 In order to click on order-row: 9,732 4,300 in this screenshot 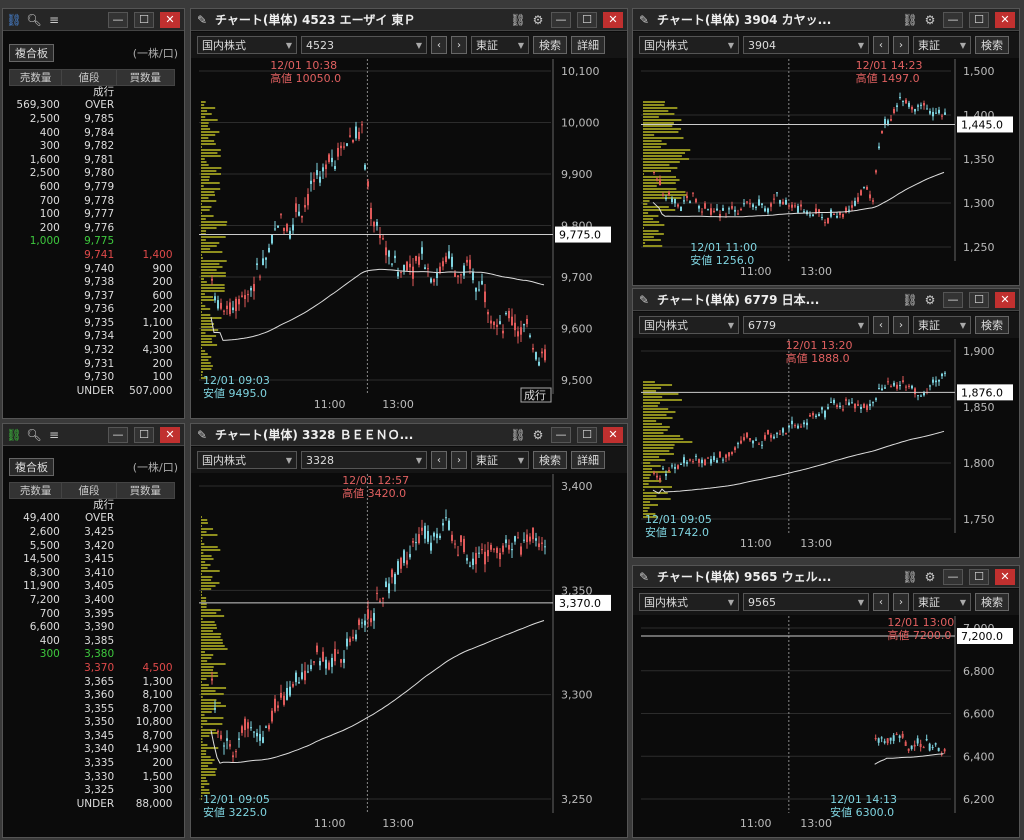, I will do `click(92, 351)`.